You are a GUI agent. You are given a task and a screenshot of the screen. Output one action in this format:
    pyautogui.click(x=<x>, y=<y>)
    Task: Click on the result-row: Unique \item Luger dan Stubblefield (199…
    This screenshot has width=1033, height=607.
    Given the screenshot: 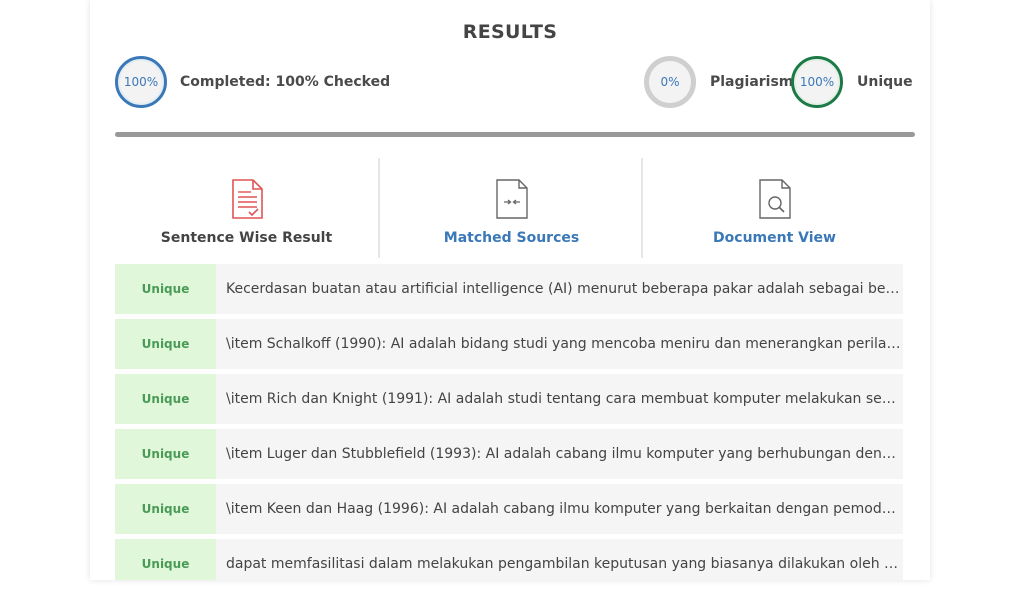 What is the action you would take?
    pyautogui.click(x=509, y=454)
    